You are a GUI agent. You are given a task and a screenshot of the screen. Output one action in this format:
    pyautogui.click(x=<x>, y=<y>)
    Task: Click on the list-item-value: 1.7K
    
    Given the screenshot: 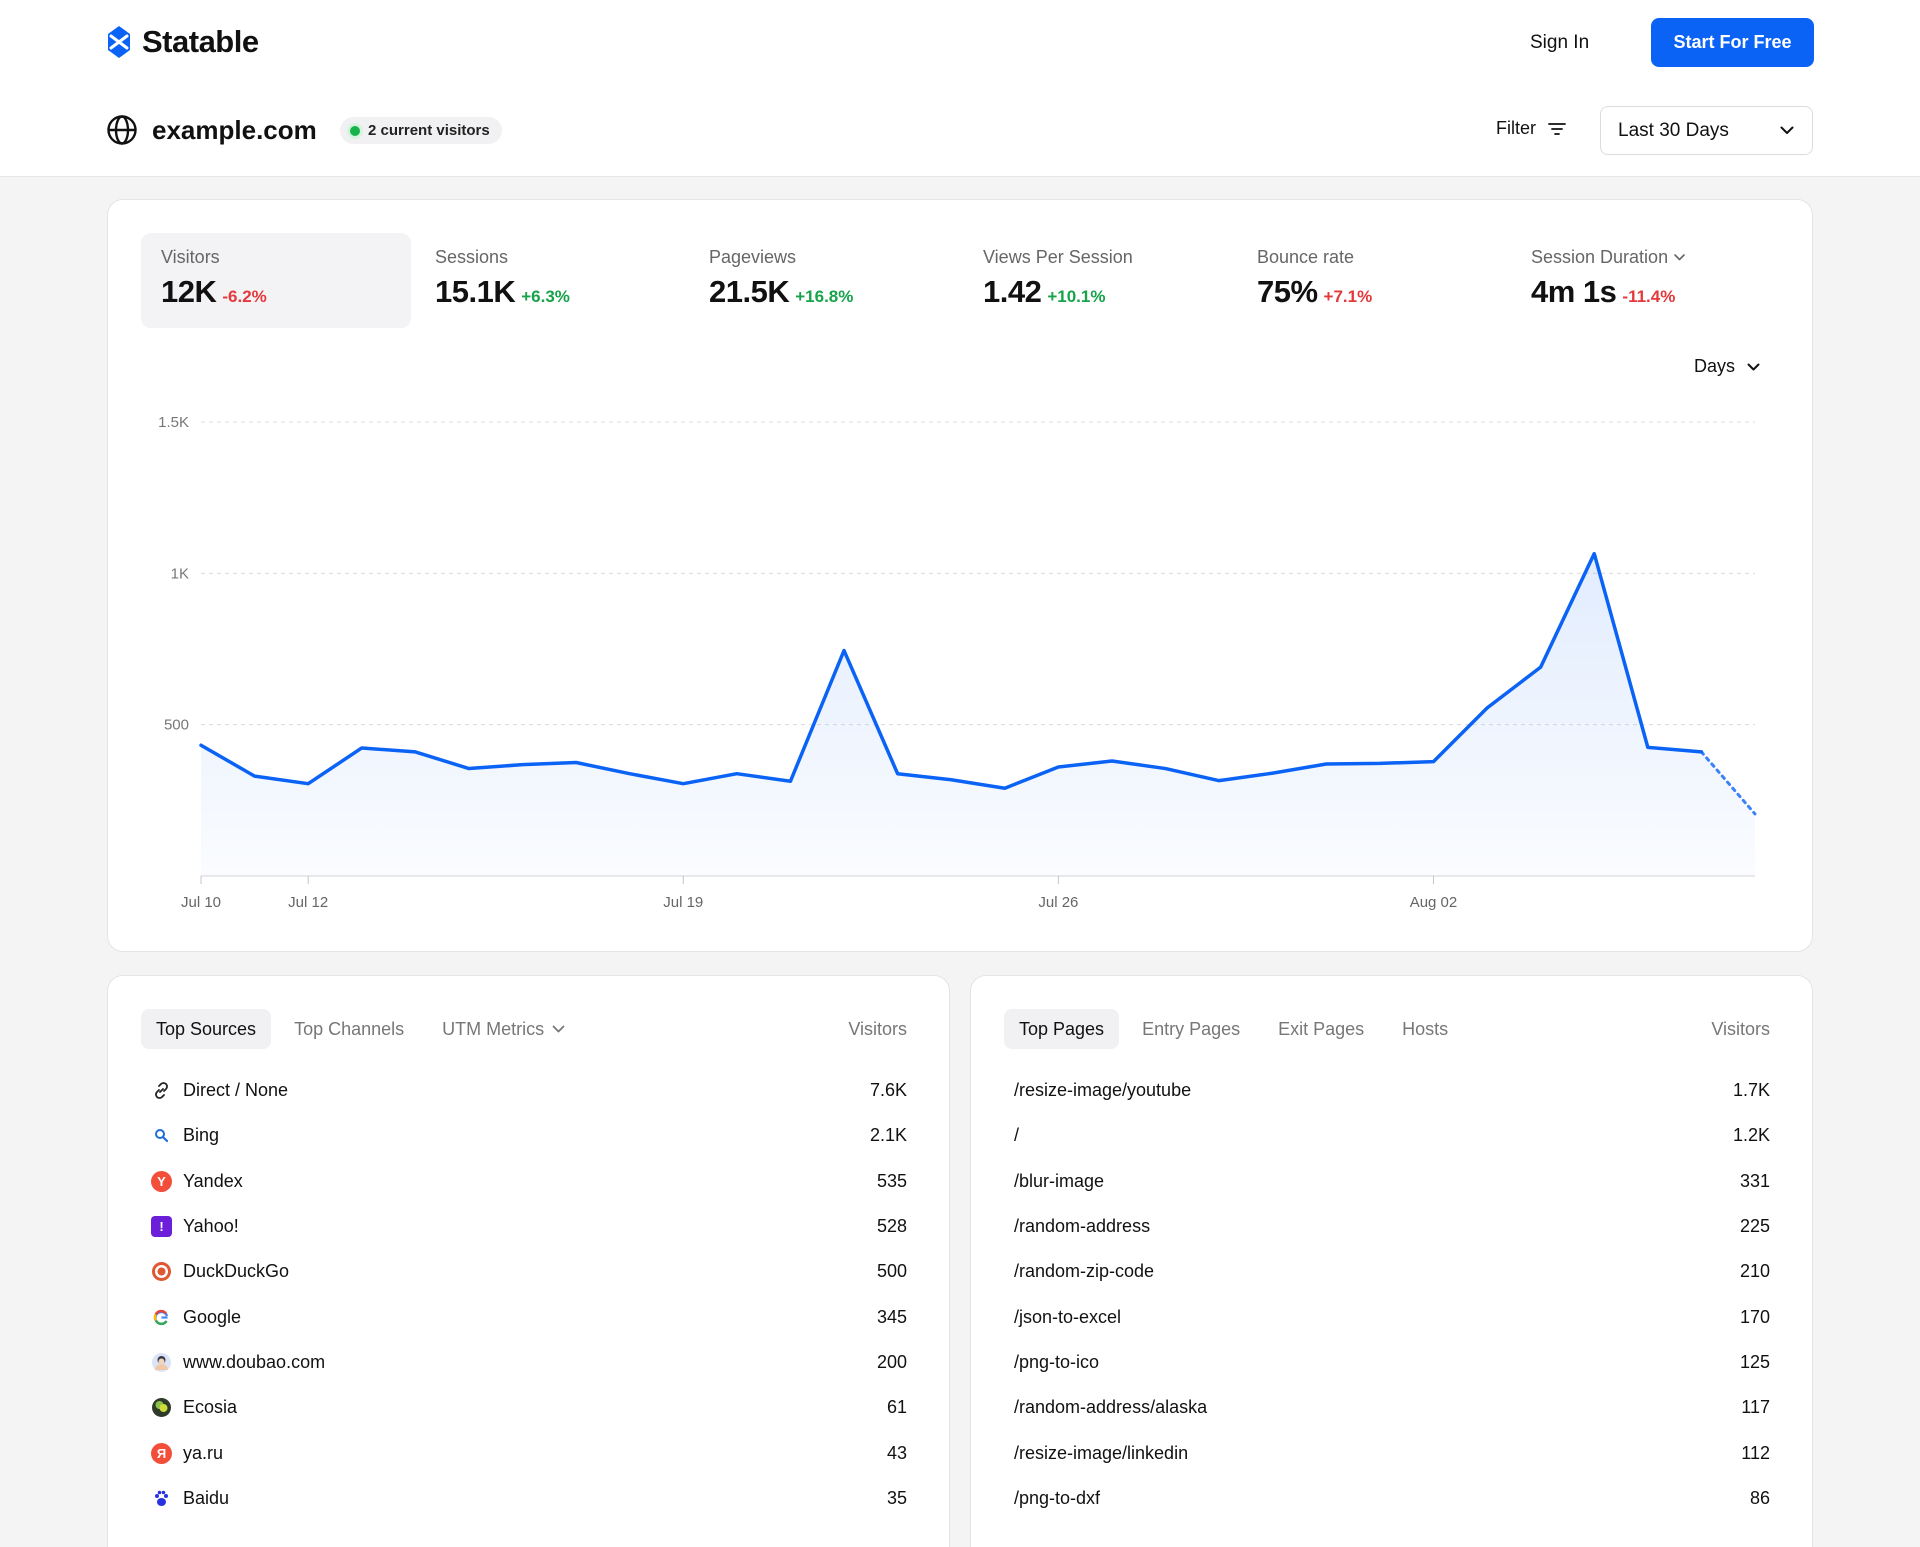 What is the action you would take?
    pyautogui.click(x=1751, y=1090)
    